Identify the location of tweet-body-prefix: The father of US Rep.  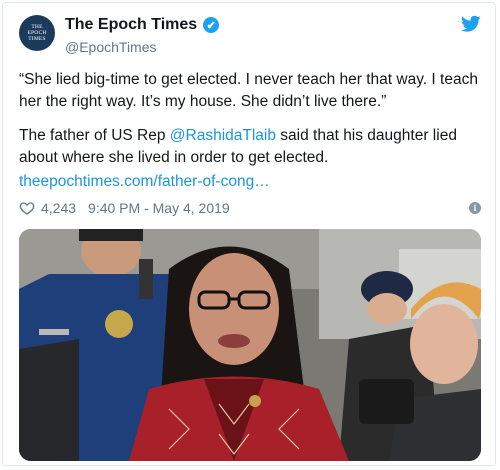
(94, 135).